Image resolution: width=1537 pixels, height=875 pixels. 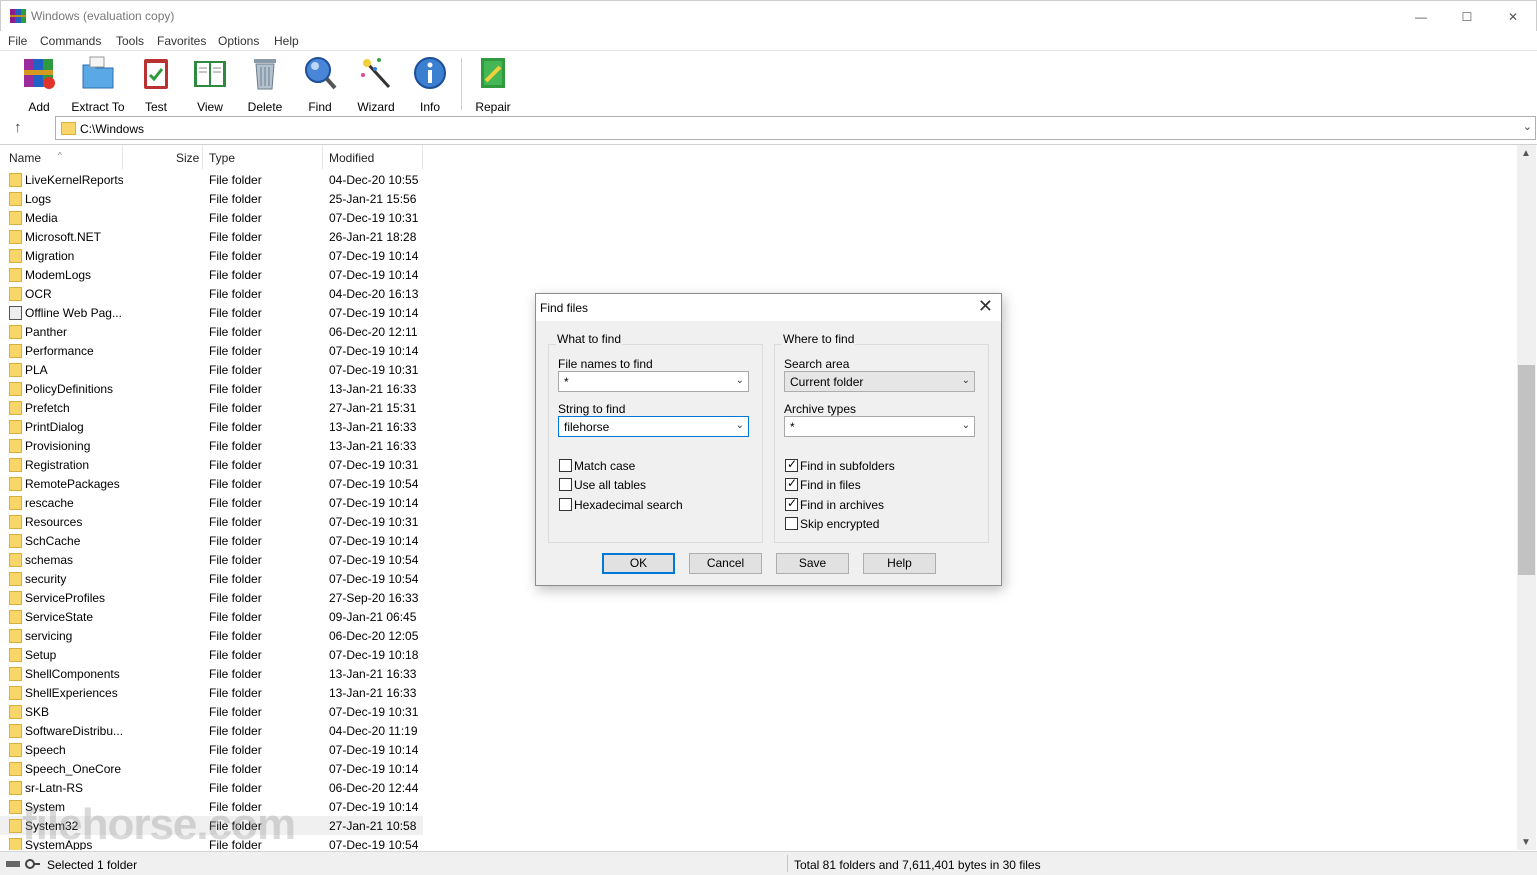 I want to click on menu-tools: Tools, so click(x=130, y=41).